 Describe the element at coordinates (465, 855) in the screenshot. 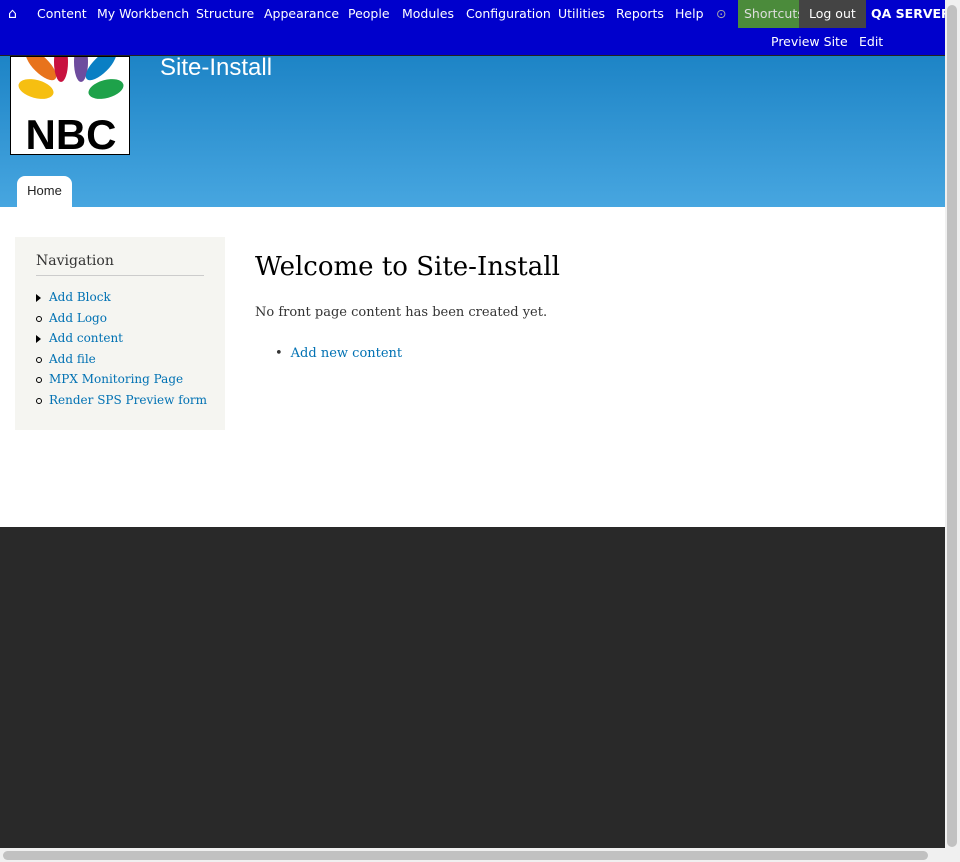

I see `horizontal-scroll-thumb` at that location.